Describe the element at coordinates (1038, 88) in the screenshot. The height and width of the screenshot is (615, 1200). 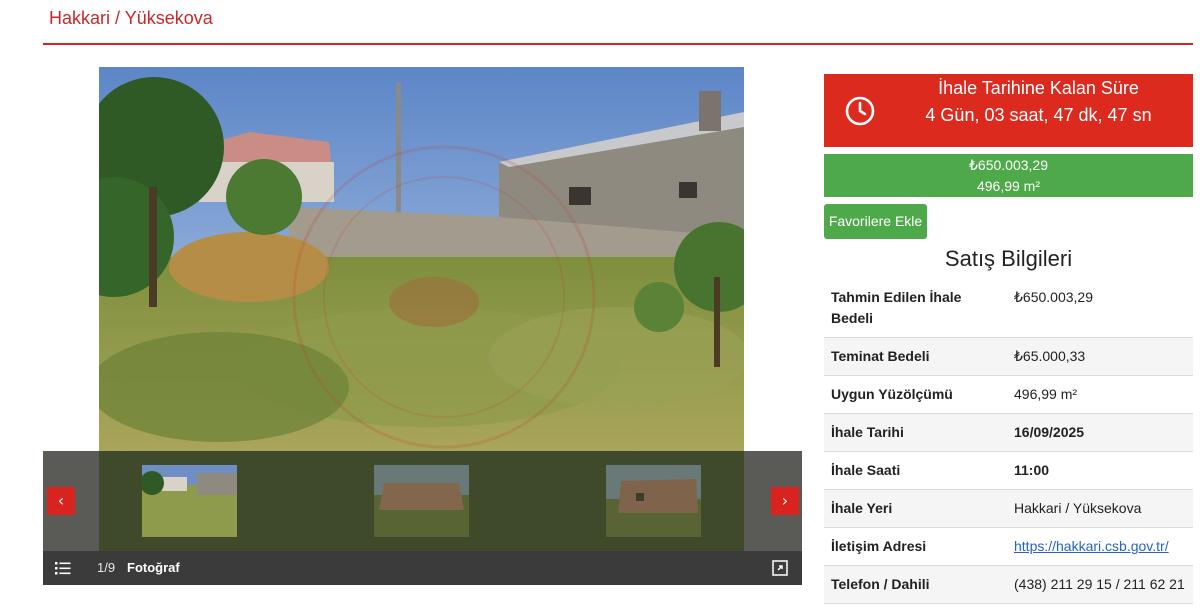
I see `countdown-label: İhale Tarihine Kalan Süre` at that location.